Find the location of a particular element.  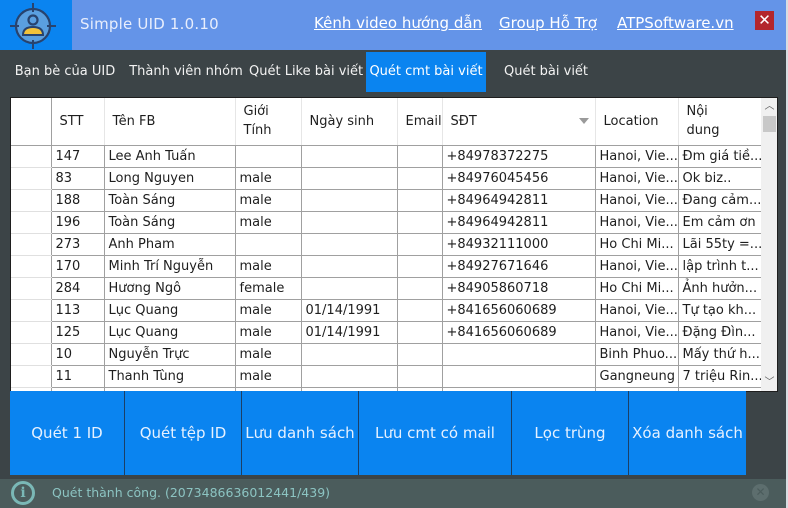

support-group-link: Group Hỗ Trợ is located at coordinates (548, 23).